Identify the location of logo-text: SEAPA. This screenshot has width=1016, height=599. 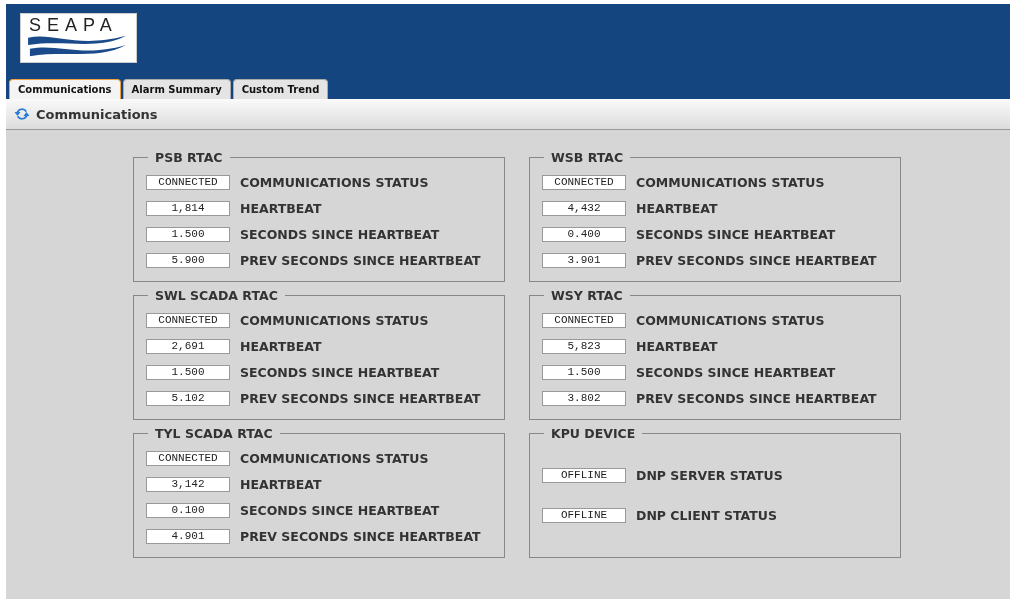
(73, 25).